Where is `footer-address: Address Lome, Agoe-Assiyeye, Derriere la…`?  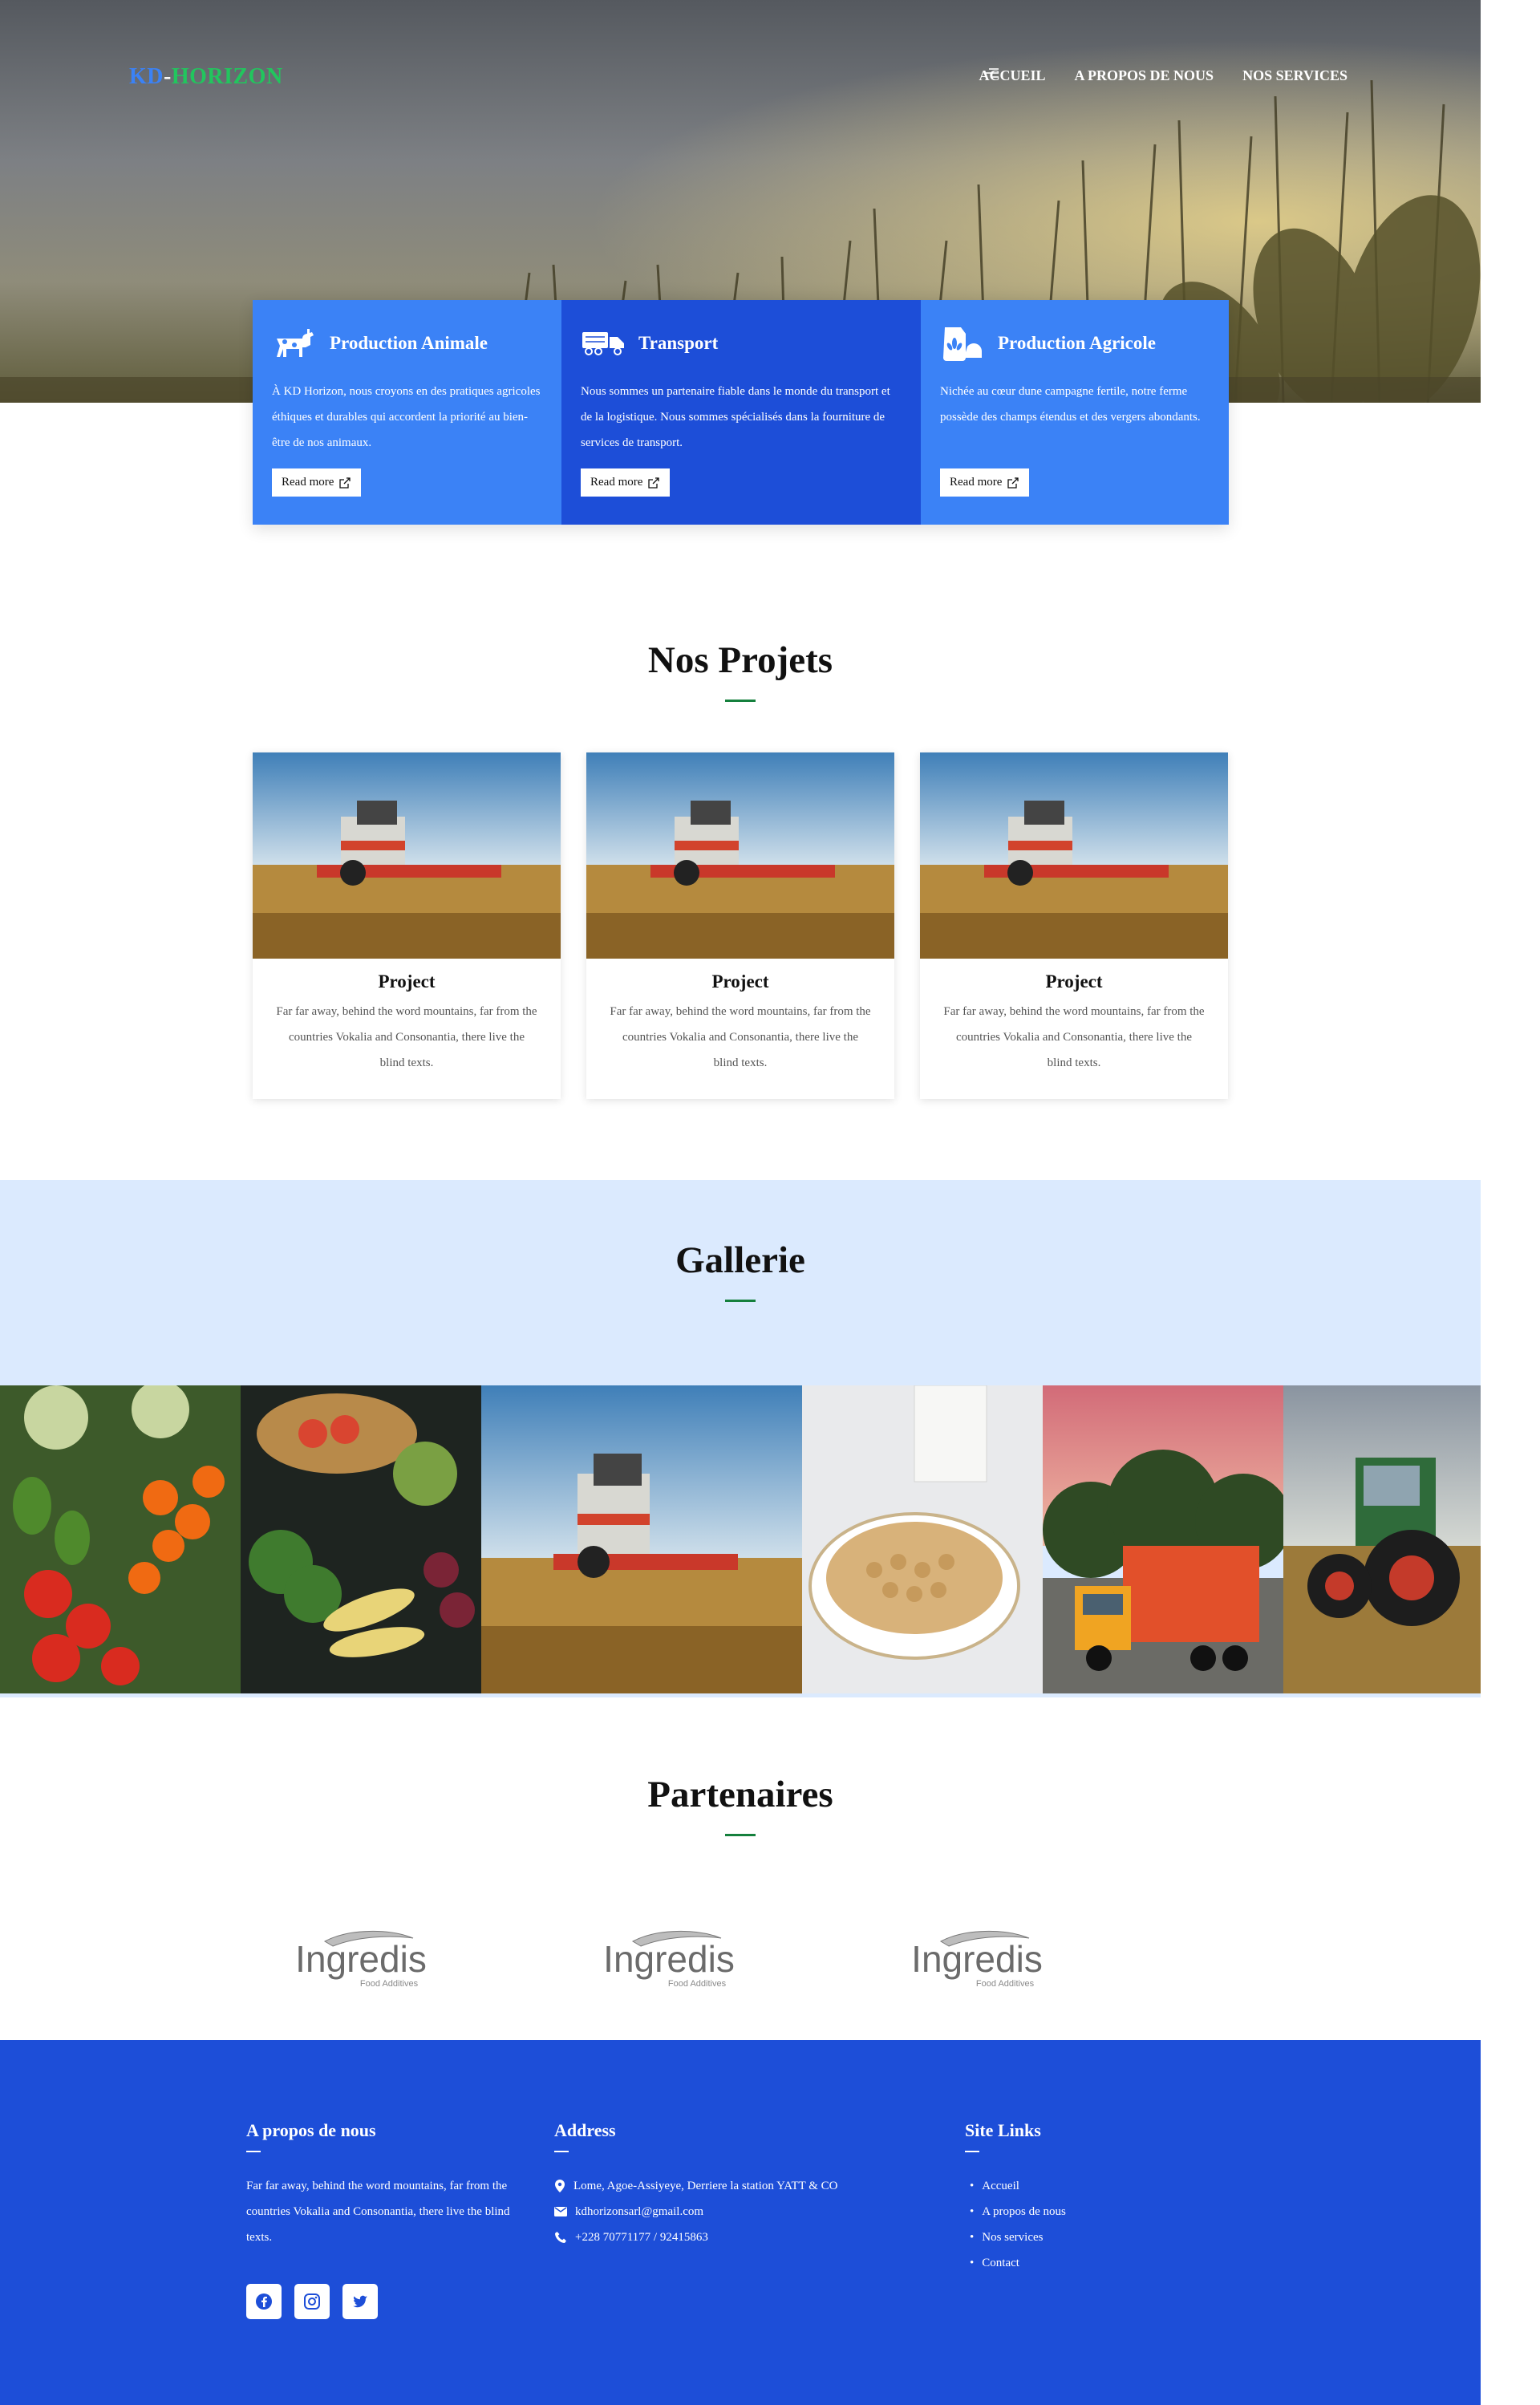
footer-address: Address Lome, Agoe-Assiyeye, Derriere la… is located at coordinates (738, 2185).